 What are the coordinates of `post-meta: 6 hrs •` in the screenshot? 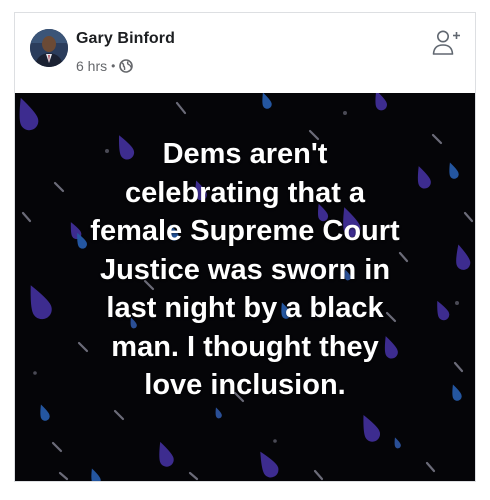 It's located at (105, 66).